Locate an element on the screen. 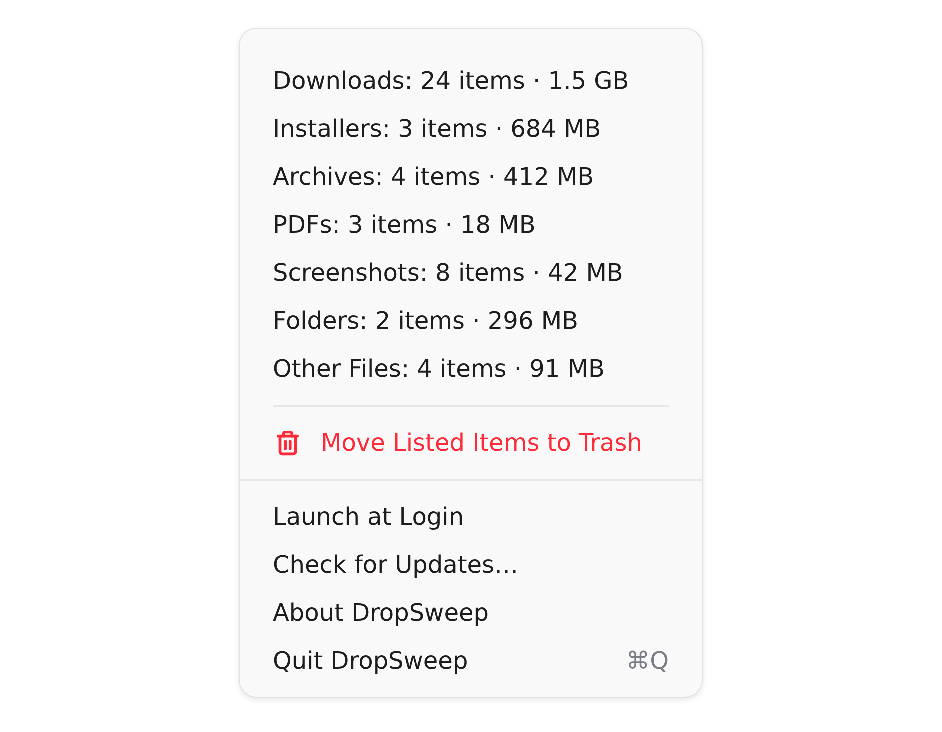 This screenshot has width=942, height=732. menu-item: Quit DropSweep ⌘Q is located at coordinates (471, 661).